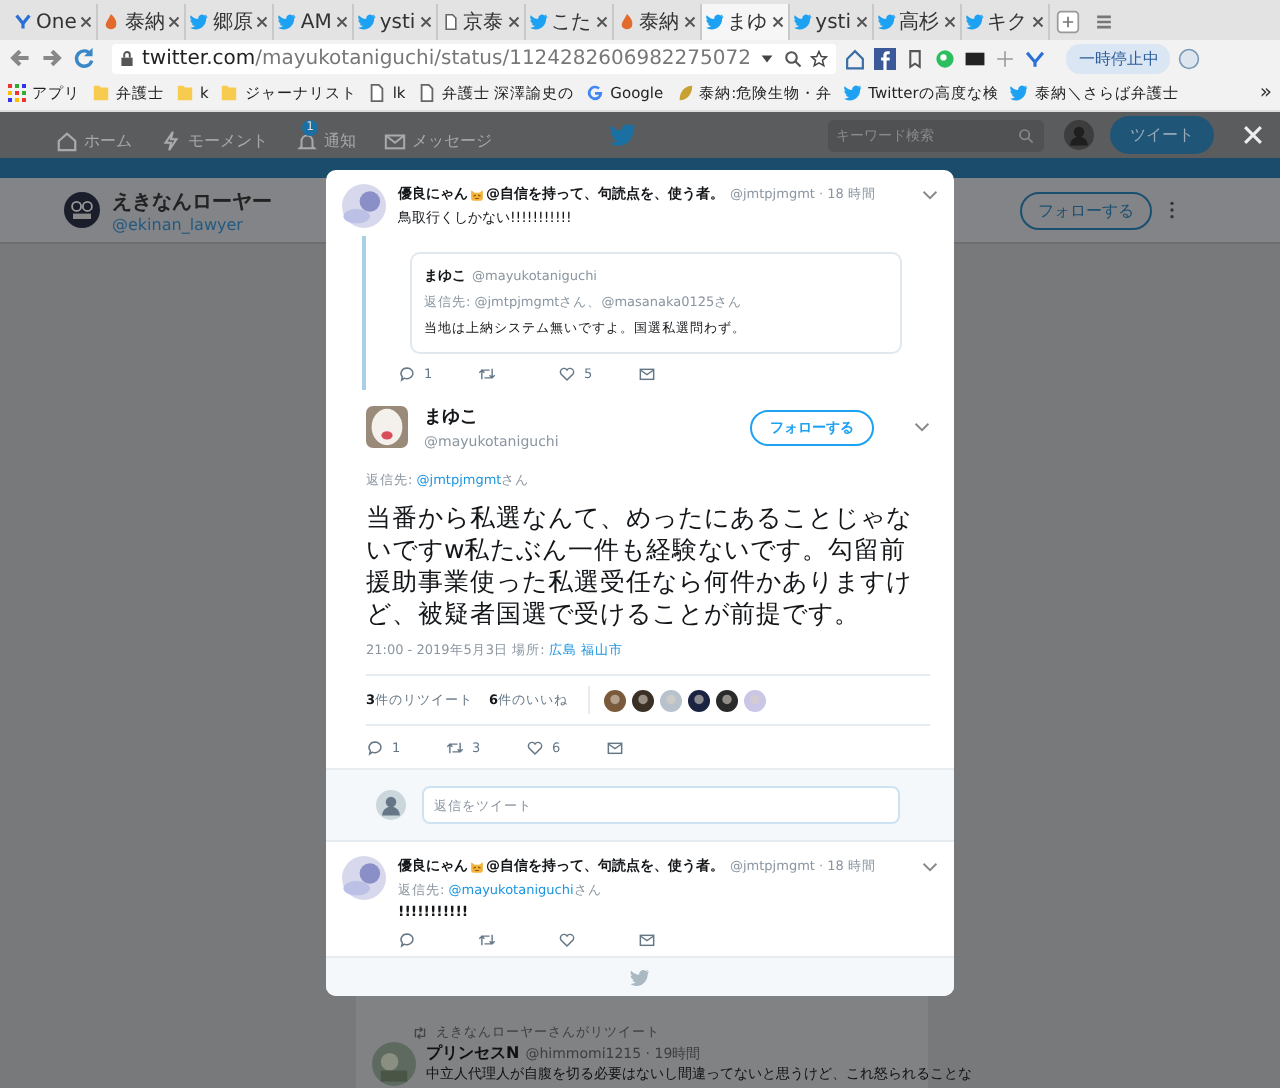  I want to click on account-icon, so click(1189, 58).